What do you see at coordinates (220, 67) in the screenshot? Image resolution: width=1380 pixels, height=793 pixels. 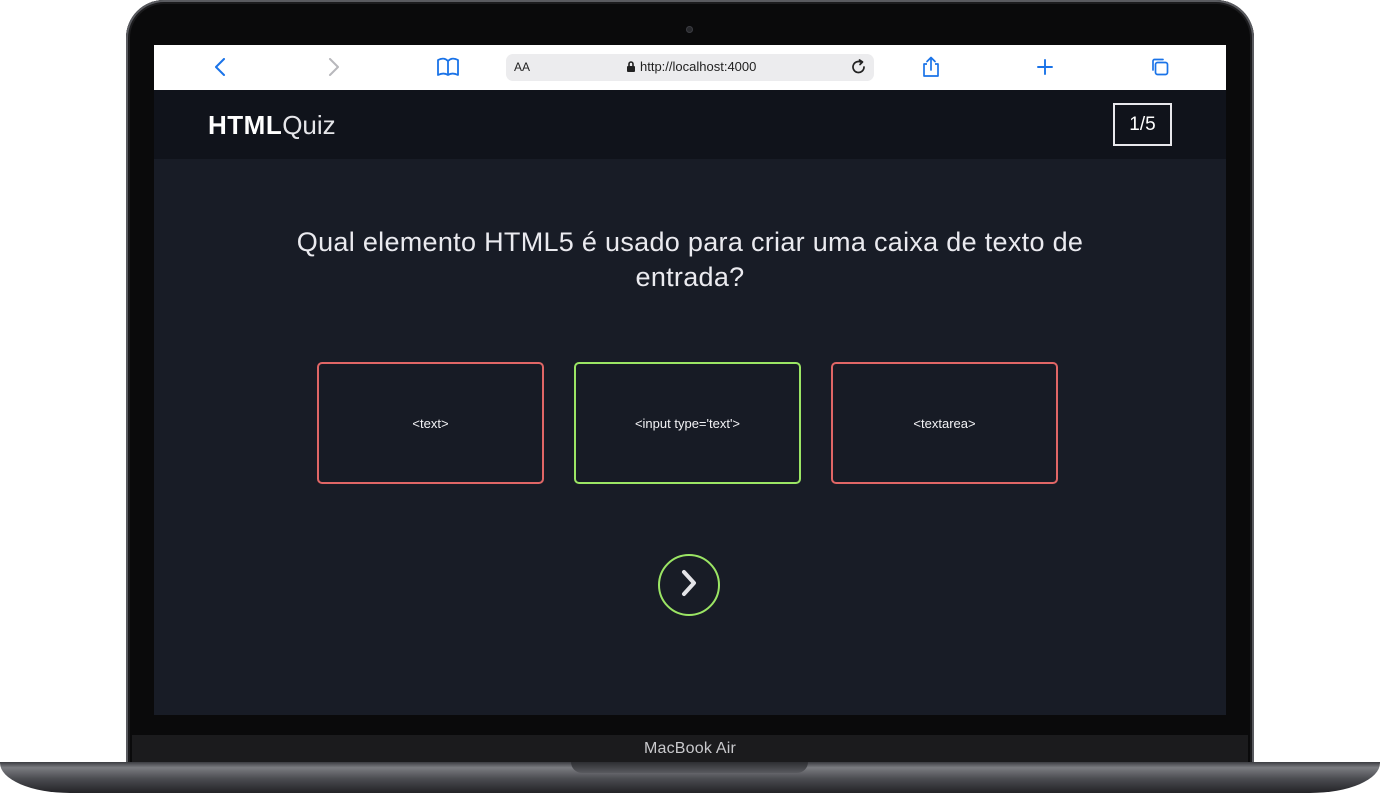 I see `back-icon` at bounding box center [220, 67].